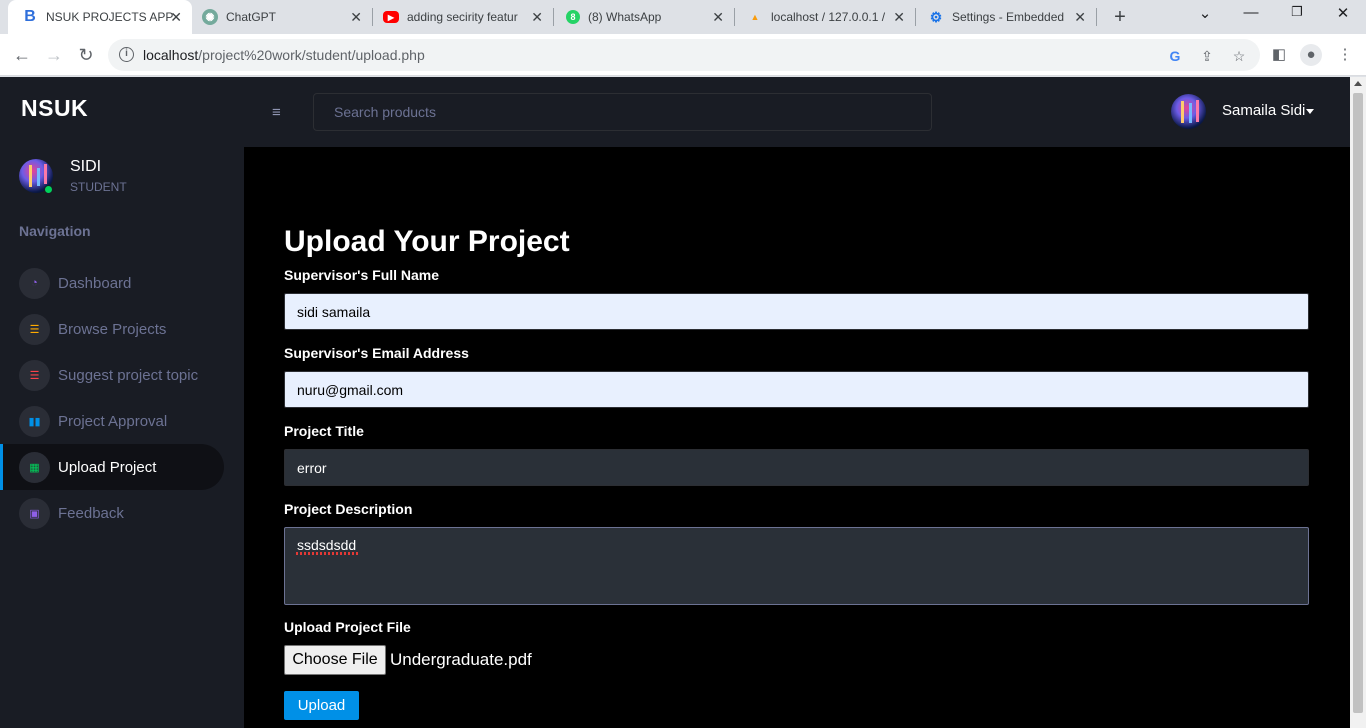  I want to click on bookmark-star-icon: ☆, so click(1239, 56).